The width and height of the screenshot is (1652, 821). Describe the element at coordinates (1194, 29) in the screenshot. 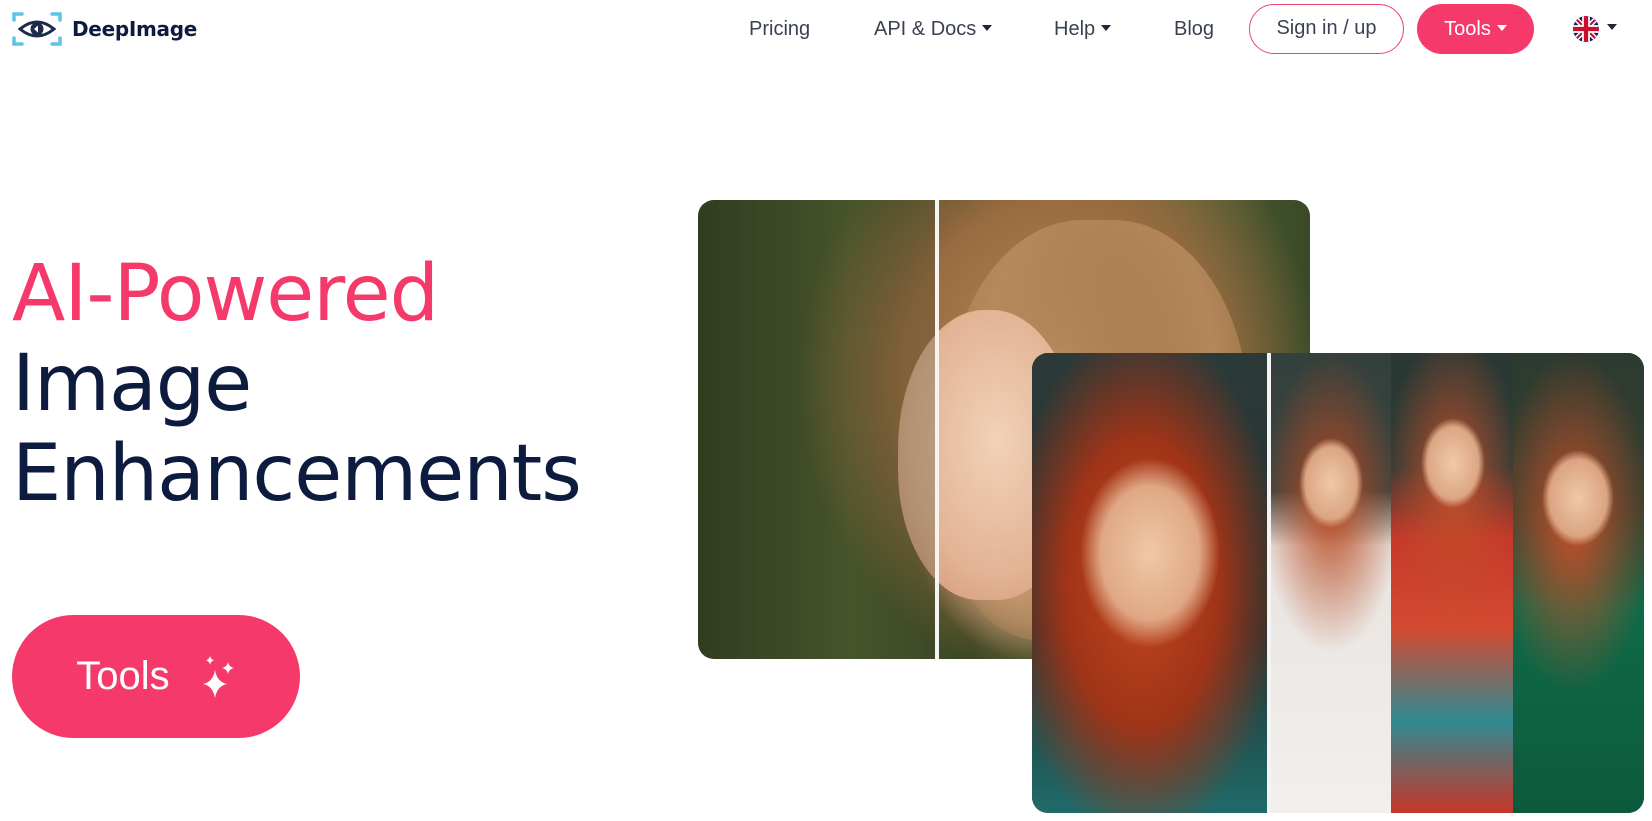

I see `nav-blog: Blog` at that location.